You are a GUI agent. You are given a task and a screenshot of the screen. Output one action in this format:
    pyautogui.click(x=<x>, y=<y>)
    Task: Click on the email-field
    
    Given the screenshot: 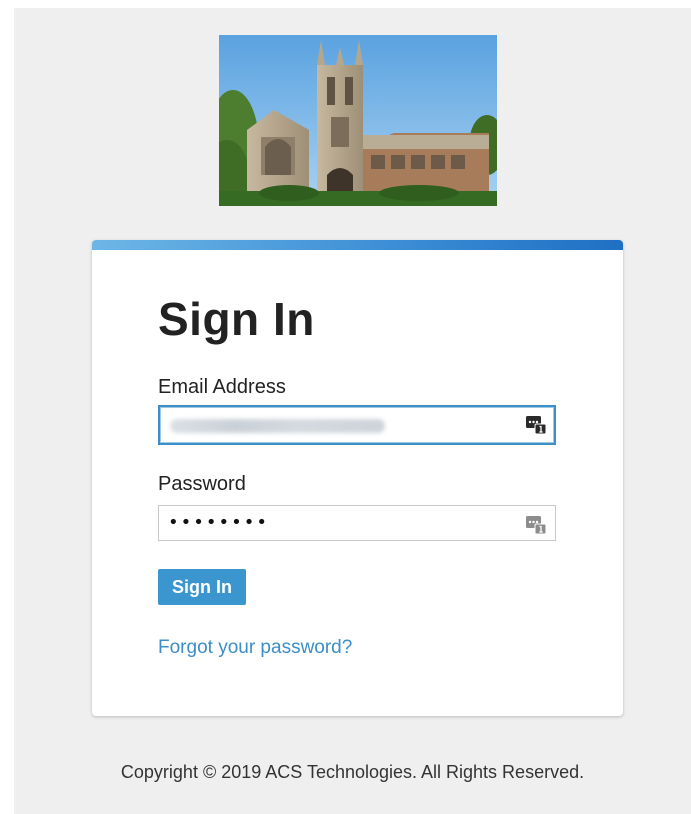 What is the action you would take?
    pyautogui.click(x=357, y=425)
    